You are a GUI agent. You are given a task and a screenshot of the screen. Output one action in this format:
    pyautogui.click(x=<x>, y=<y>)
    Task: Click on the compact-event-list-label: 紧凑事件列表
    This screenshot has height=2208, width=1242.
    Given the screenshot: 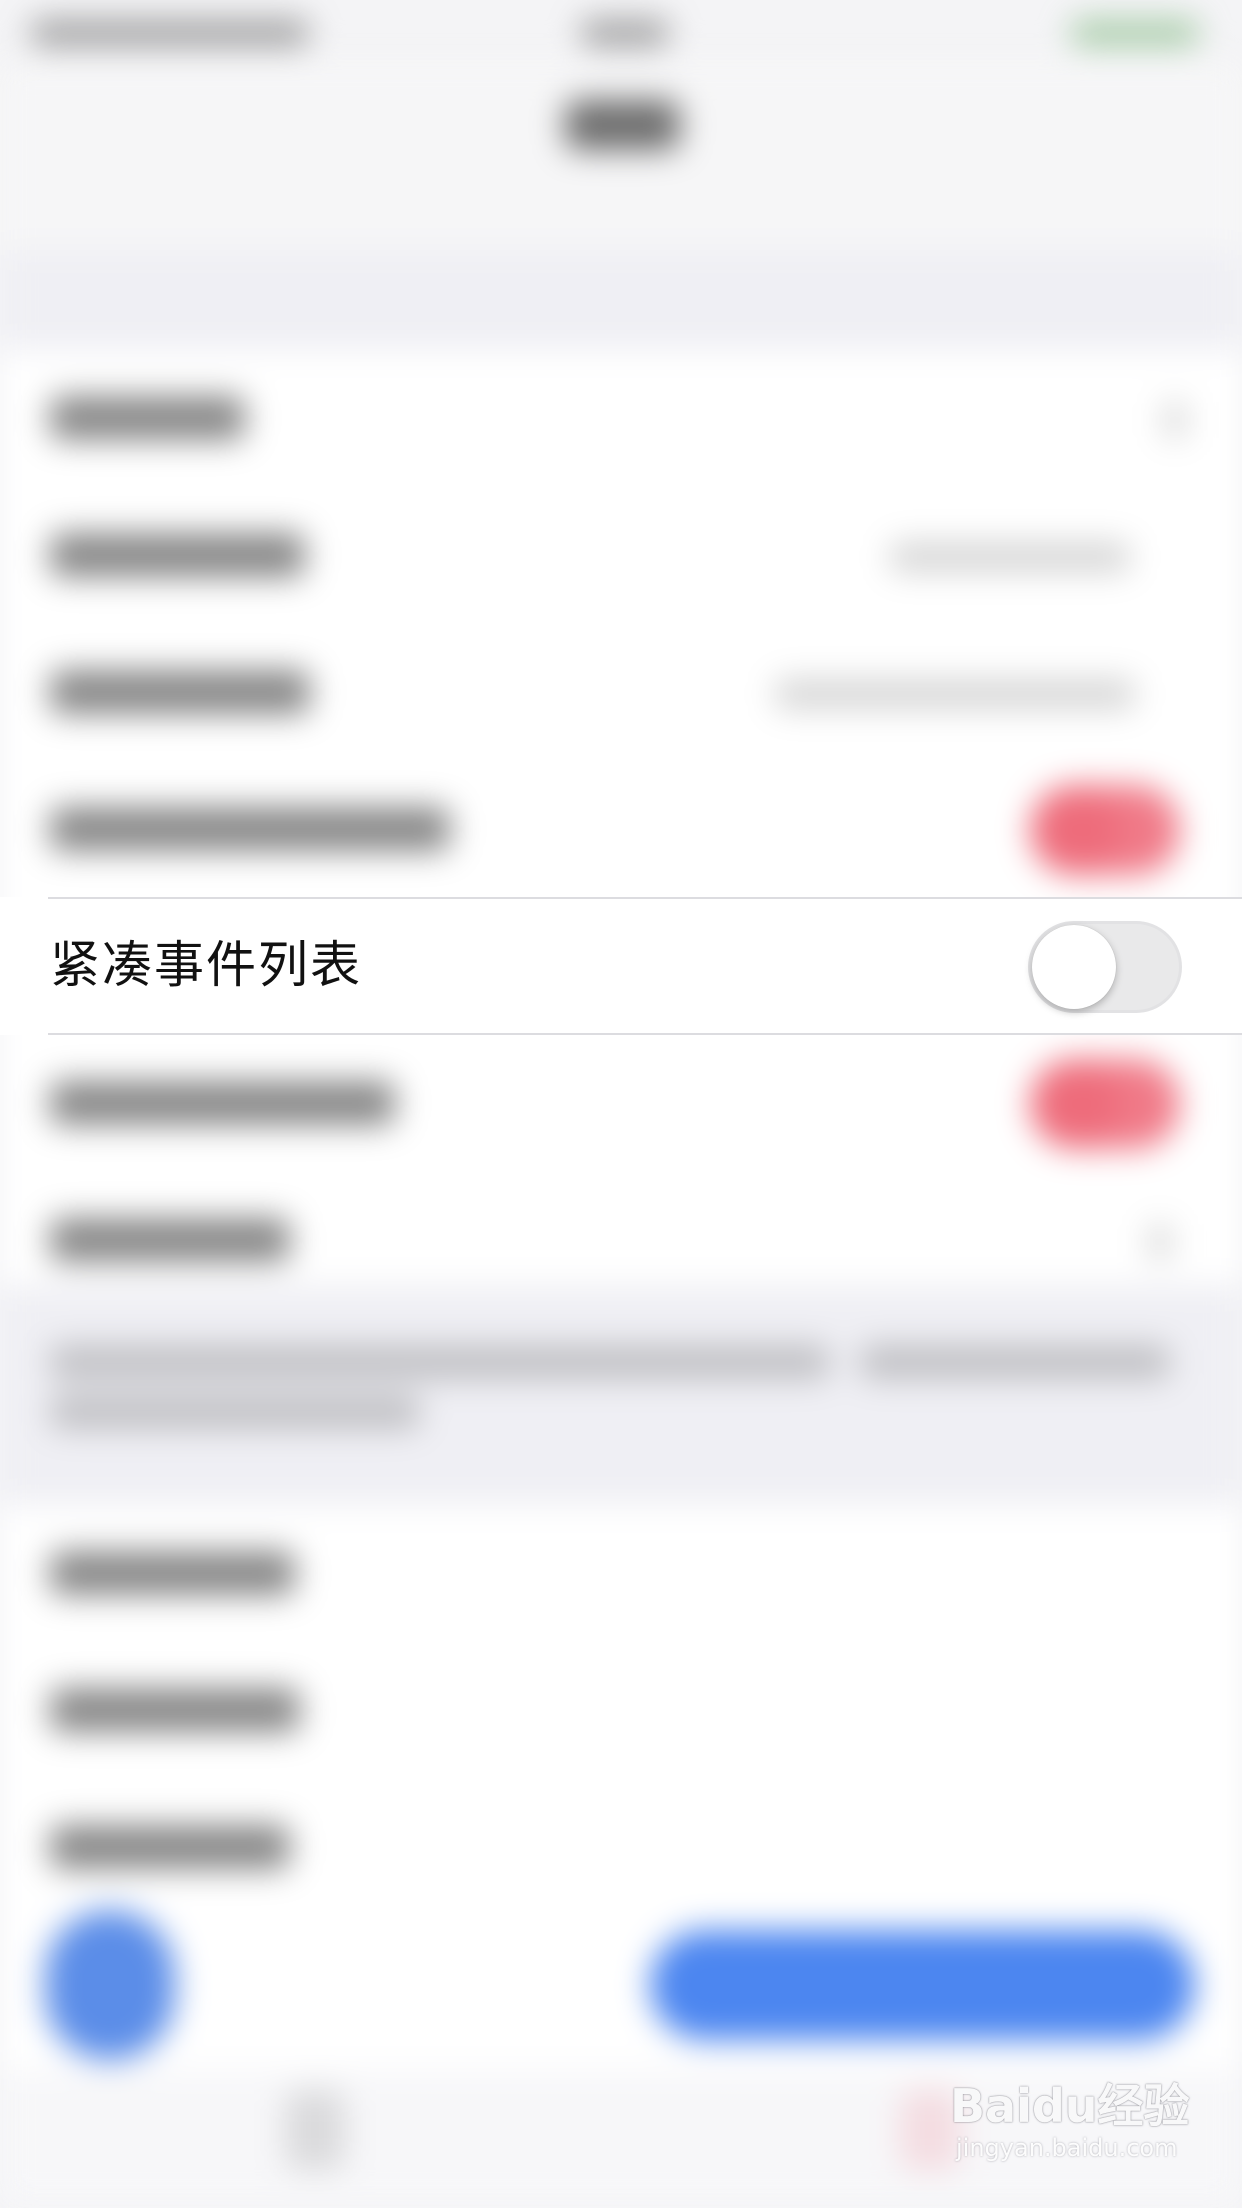 What is the action you would take?
    pyautogui.click(x=206, y=965)
    